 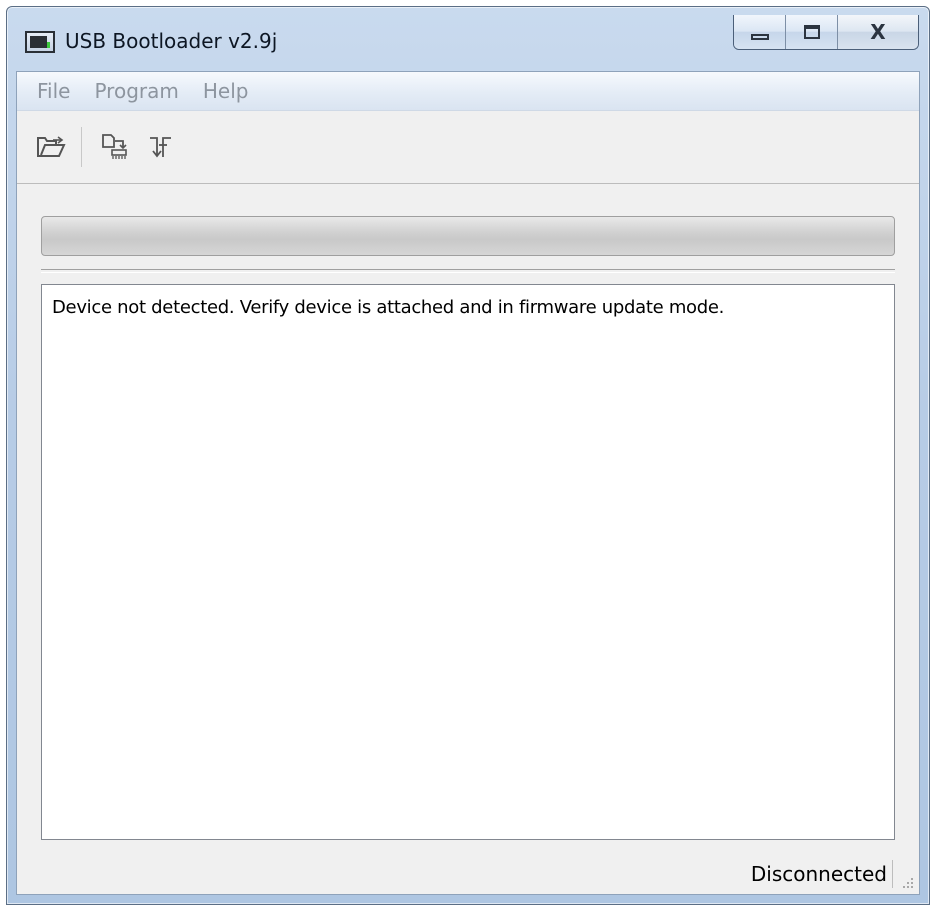 I want to click on status-bar: Disconnected, so click(x=468, y=875).